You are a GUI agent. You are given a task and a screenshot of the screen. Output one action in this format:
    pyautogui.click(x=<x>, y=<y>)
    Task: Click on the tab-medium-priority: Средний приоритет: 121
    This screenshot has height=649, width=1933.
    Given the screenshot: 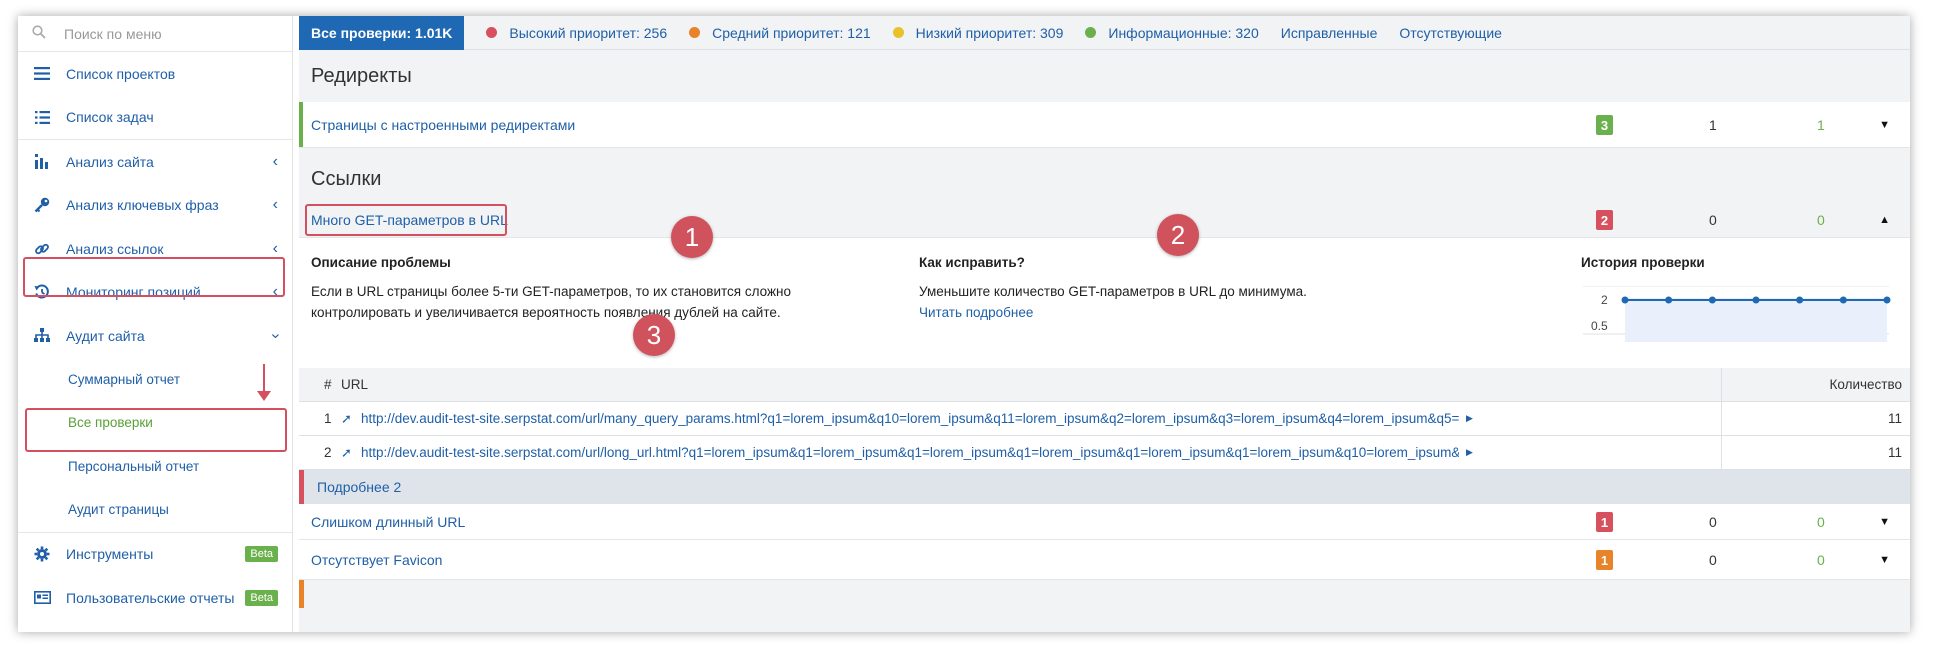 What is the action you would take?
    pyautogui.click(x=780, y=33)
    